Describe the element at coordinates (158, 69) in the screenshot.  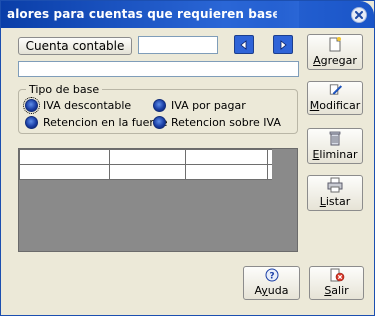
I see `cuenta-description-field` at that location.